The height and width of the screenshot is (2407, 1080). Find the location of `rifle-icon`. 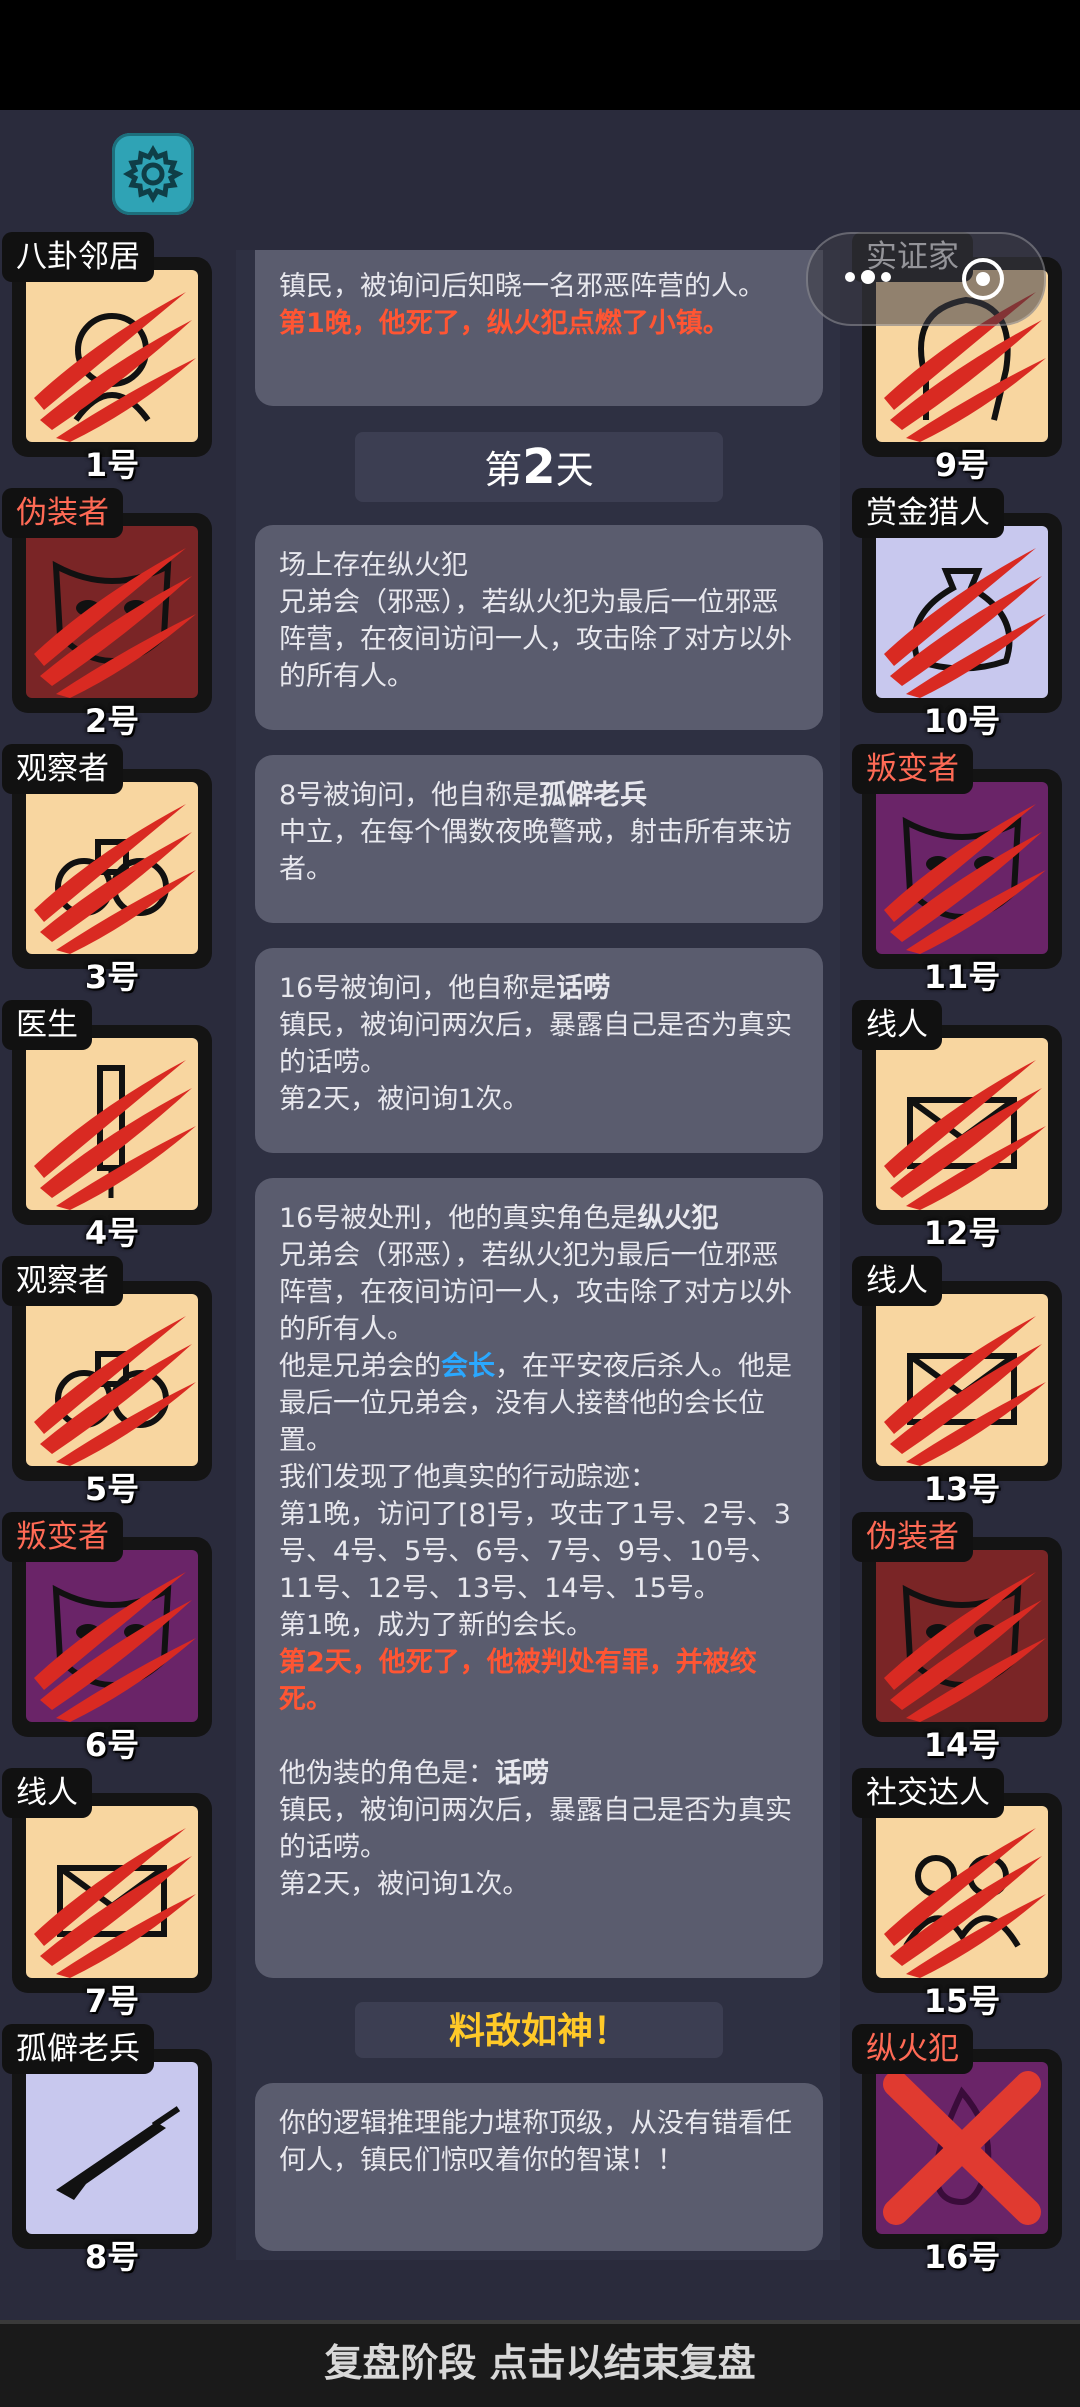

rifle-icon is located at coordinates (112, 2148).